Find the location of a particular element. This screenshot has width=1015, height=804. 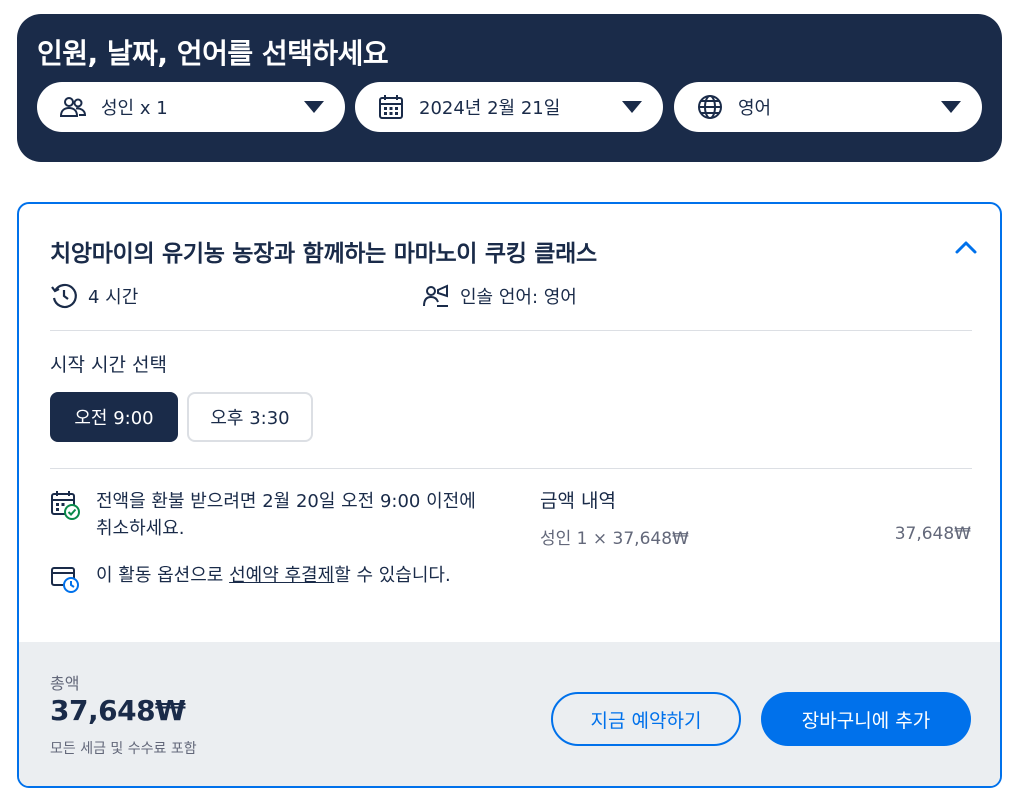

reserve-now-info: 이 활동 옵션으로 선예약 후결제할 수 있습니다. is located at coordinates (263, 578).